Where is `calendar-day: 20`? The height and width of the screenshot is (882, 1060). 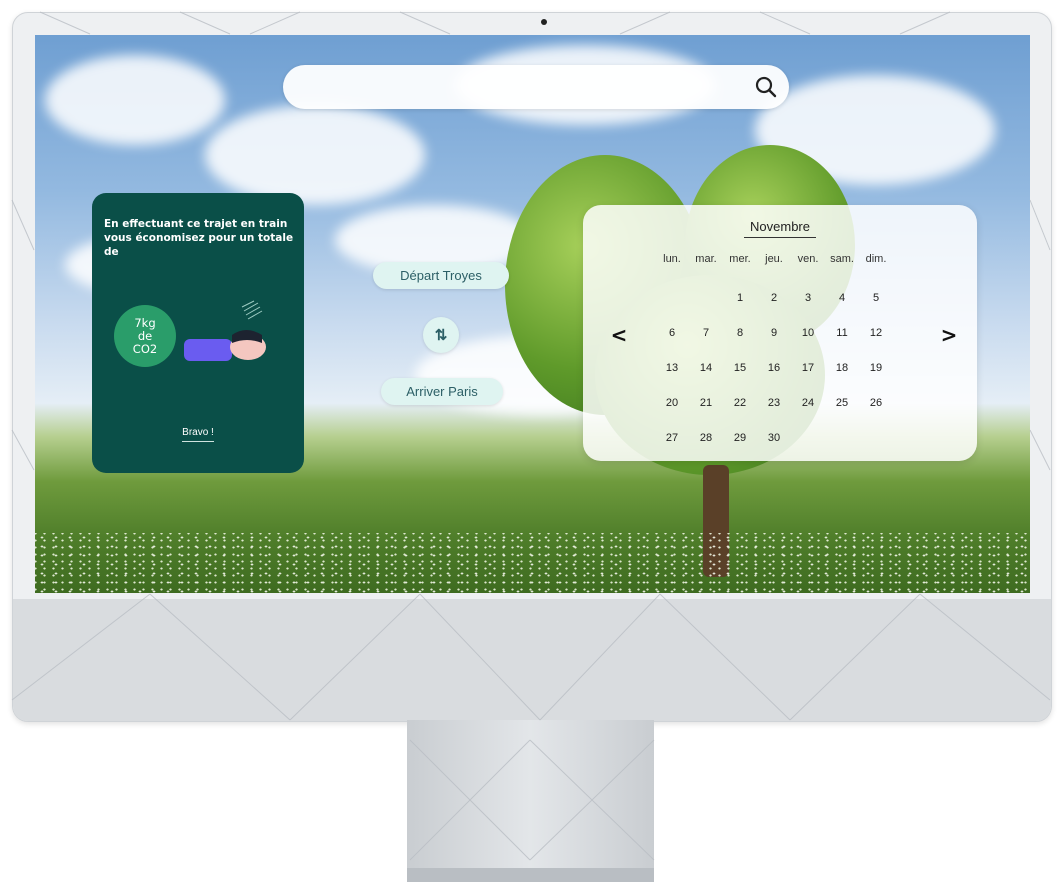 calendar-day: 20 is located at coordinates (672, 406).